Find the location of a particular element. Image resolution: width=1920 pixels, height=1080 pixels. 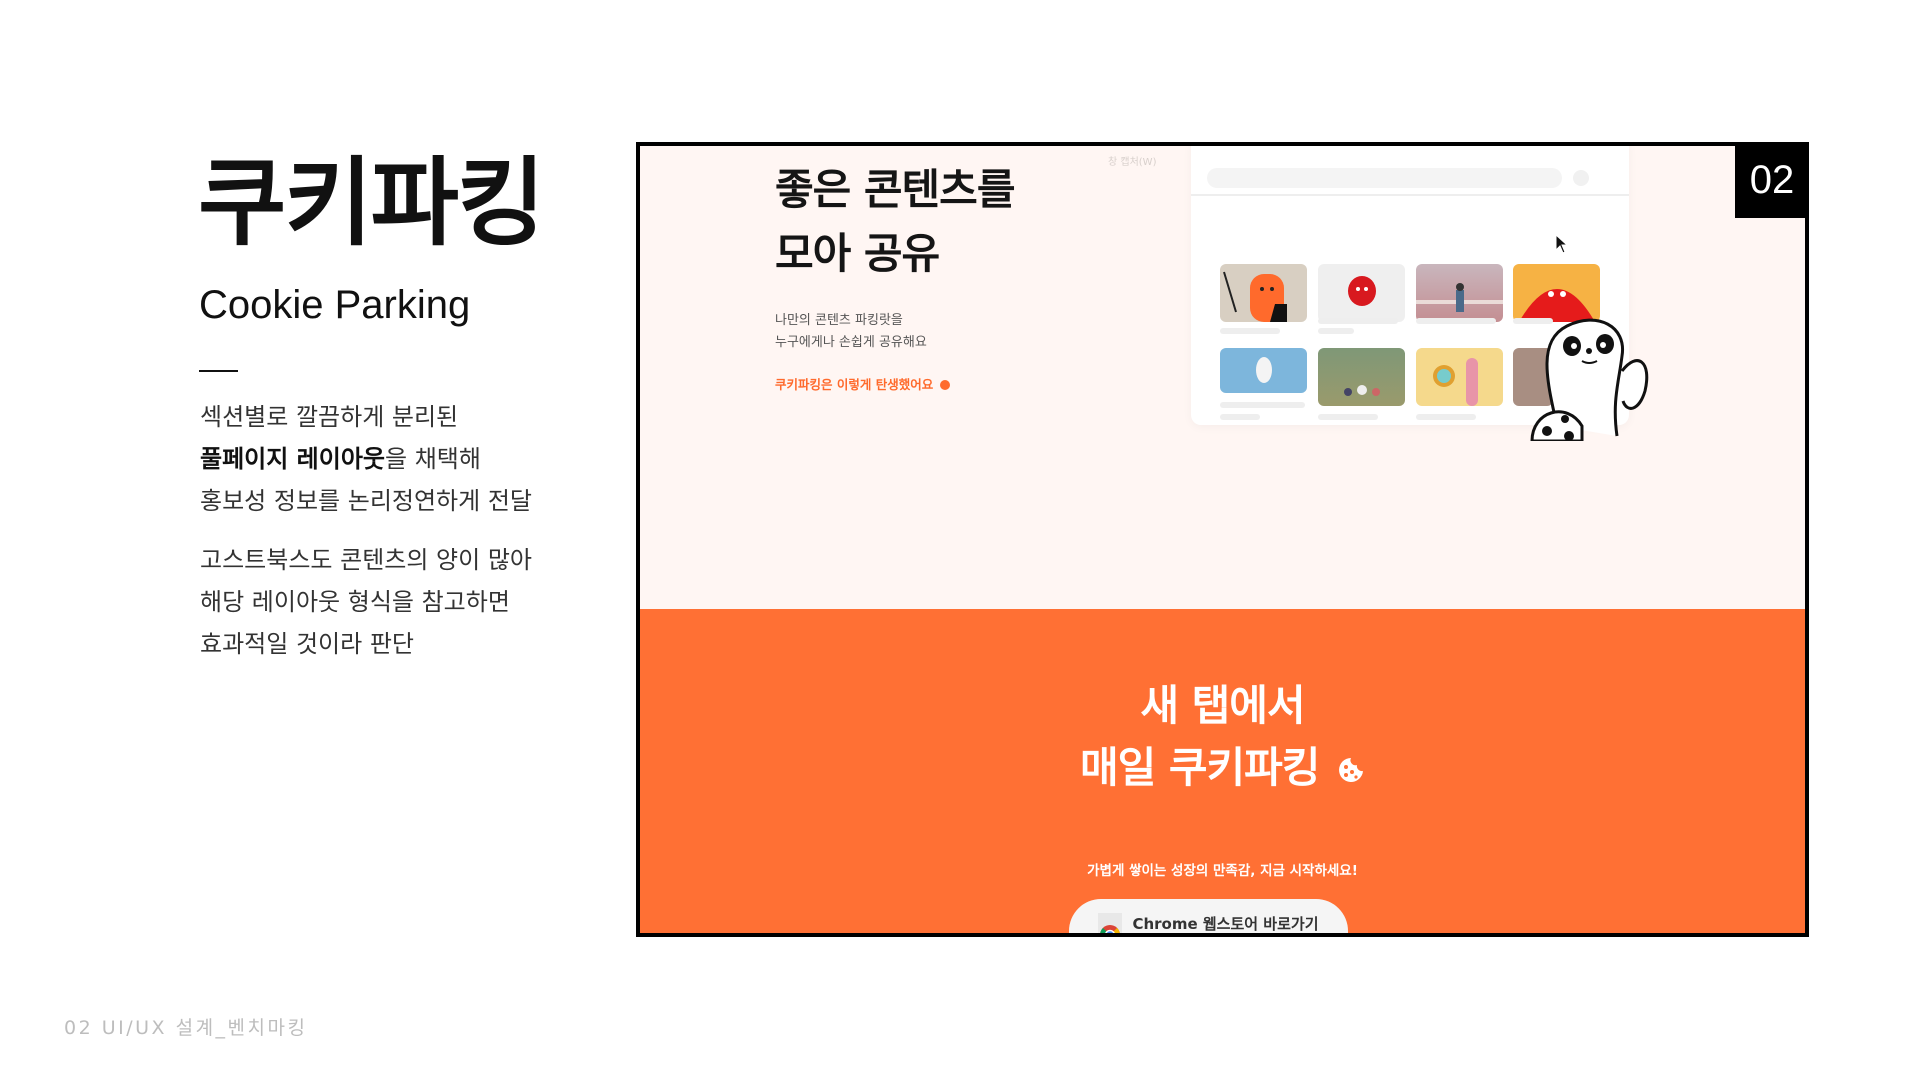

toolbar-divider is located at coordinates (1410, 195).